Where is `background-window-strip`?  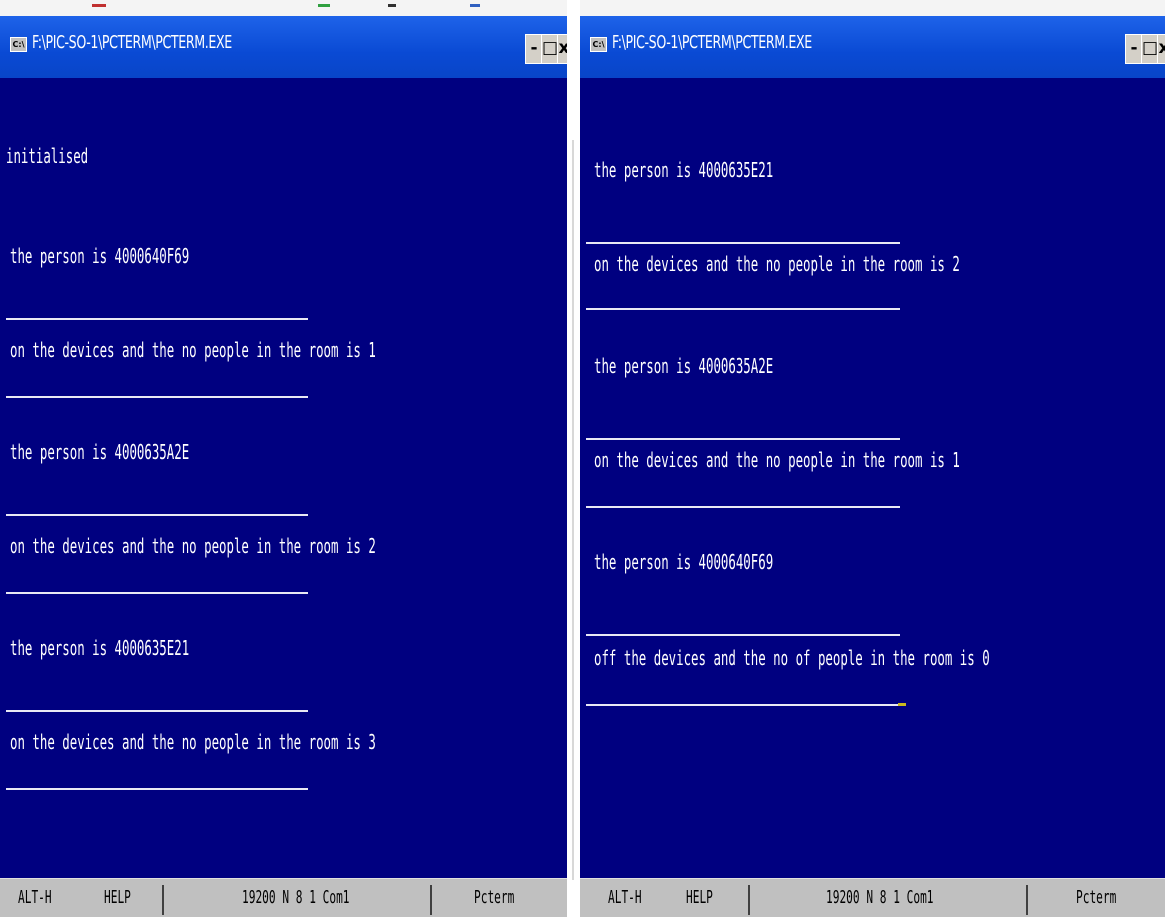 background-window-strip is located at coordinates (582, 8).